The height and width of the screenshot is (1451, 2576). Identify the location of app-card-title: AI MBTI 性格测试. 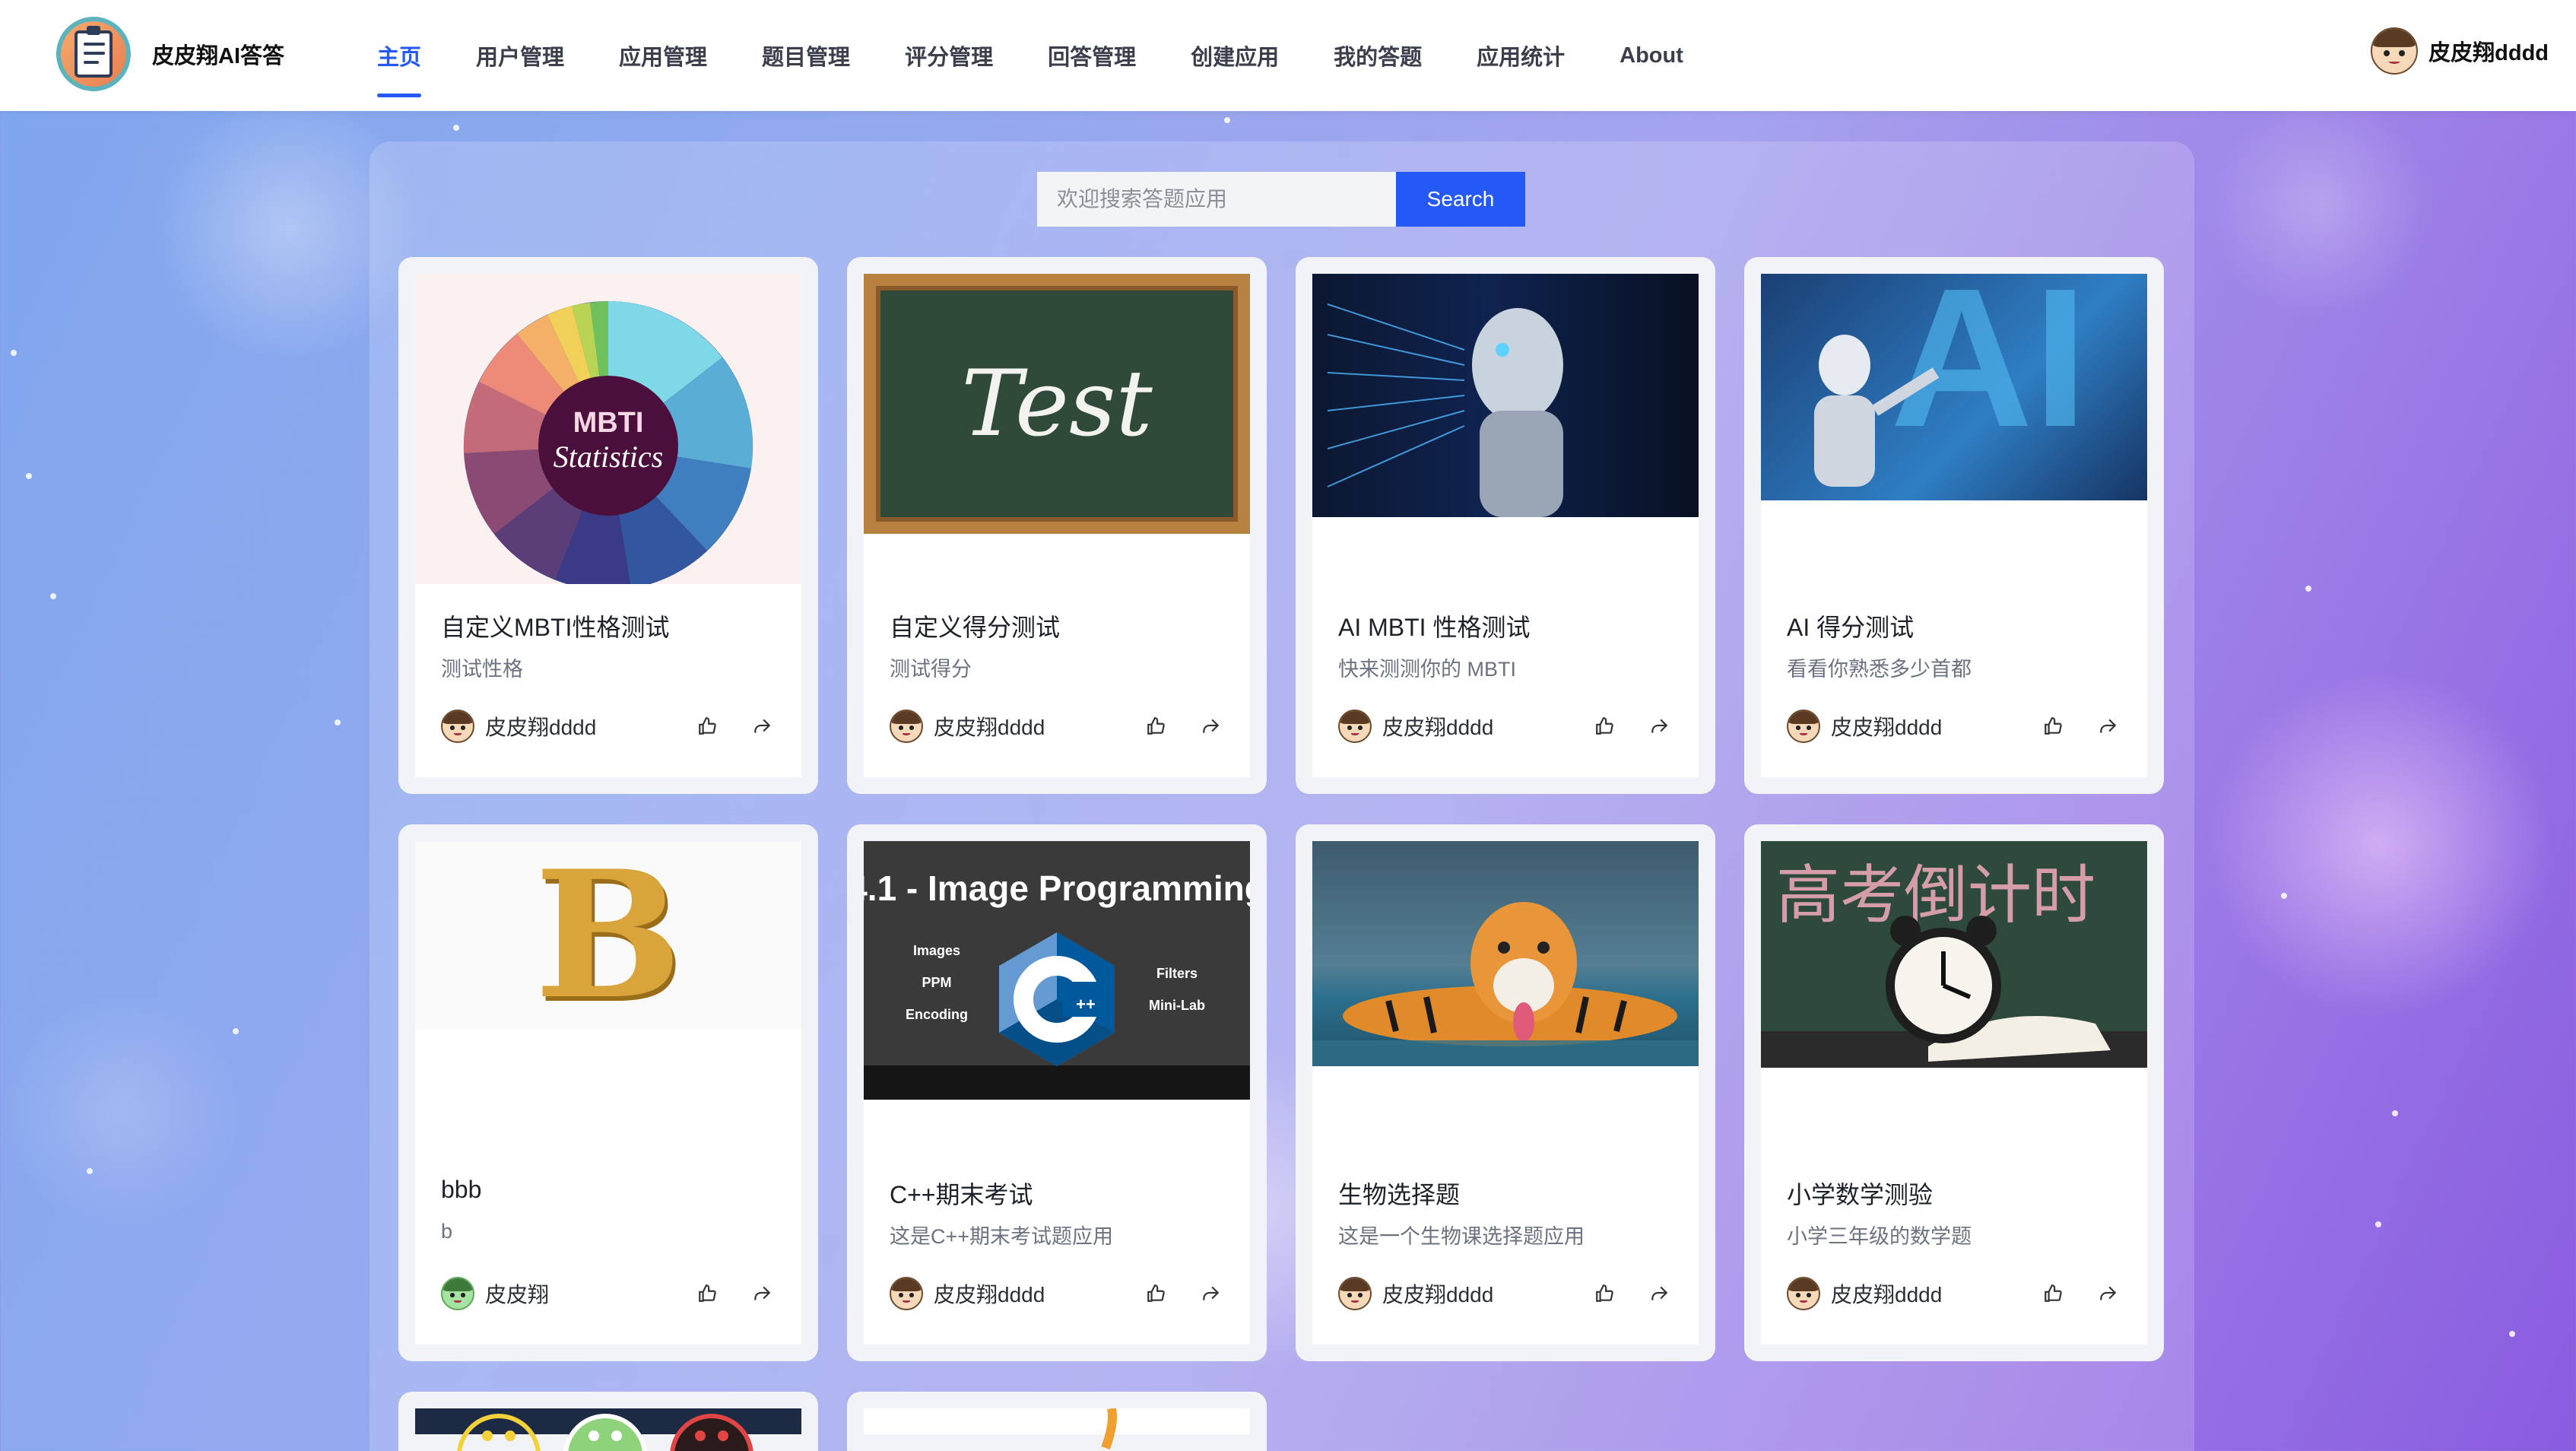
(1434, 627).